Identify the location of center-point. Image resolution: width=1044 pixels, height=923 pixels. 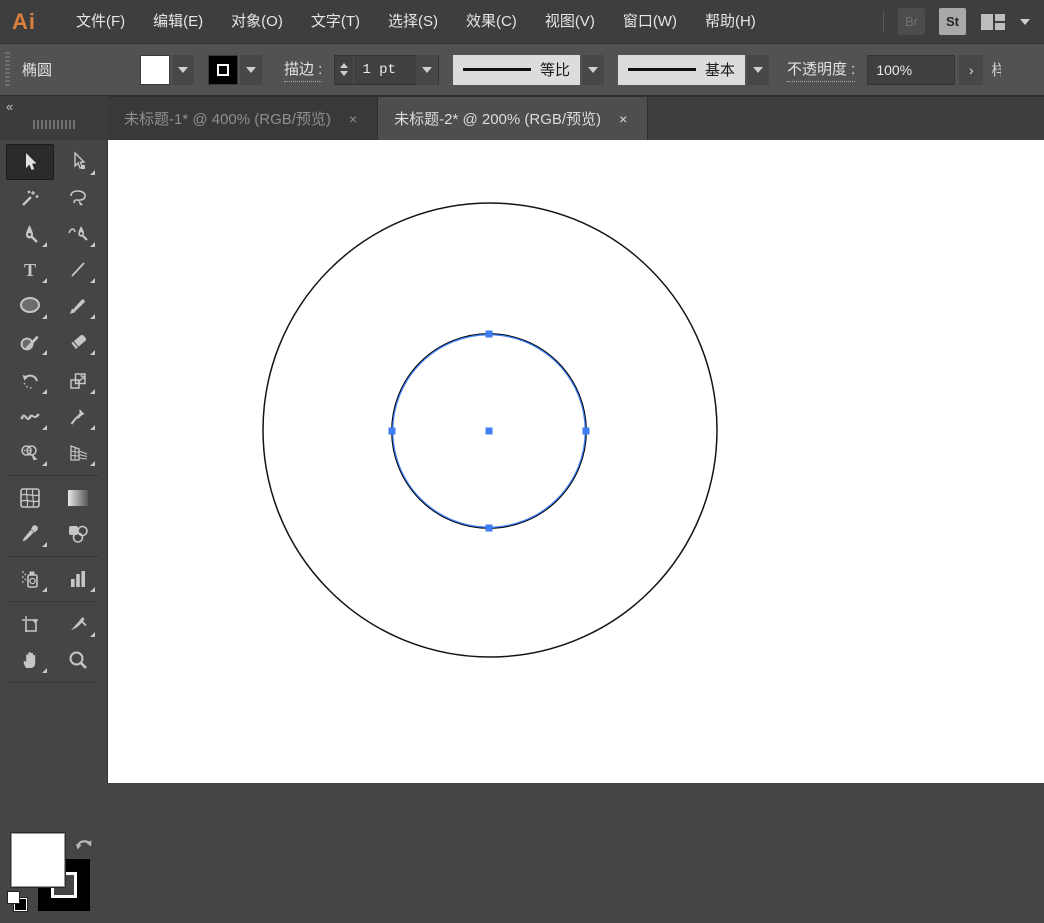
(489, 431).